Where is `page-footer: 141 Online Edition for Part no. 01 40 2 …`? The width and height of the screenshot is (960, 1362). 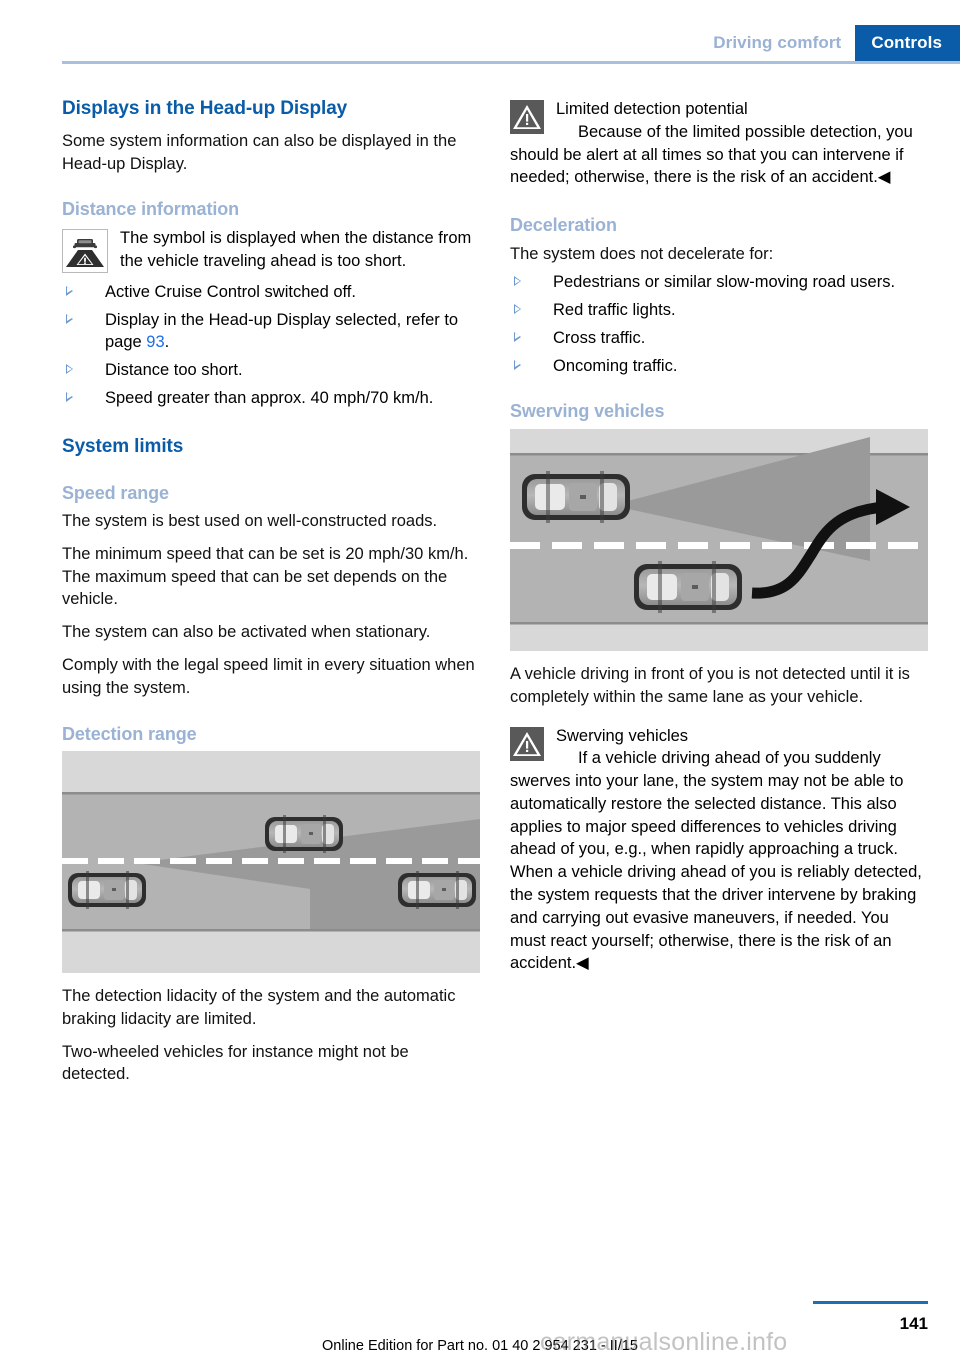
page-footer: 141 Online Edition for Part no. 01 40 2 … is located at coordinates (480, 1320).